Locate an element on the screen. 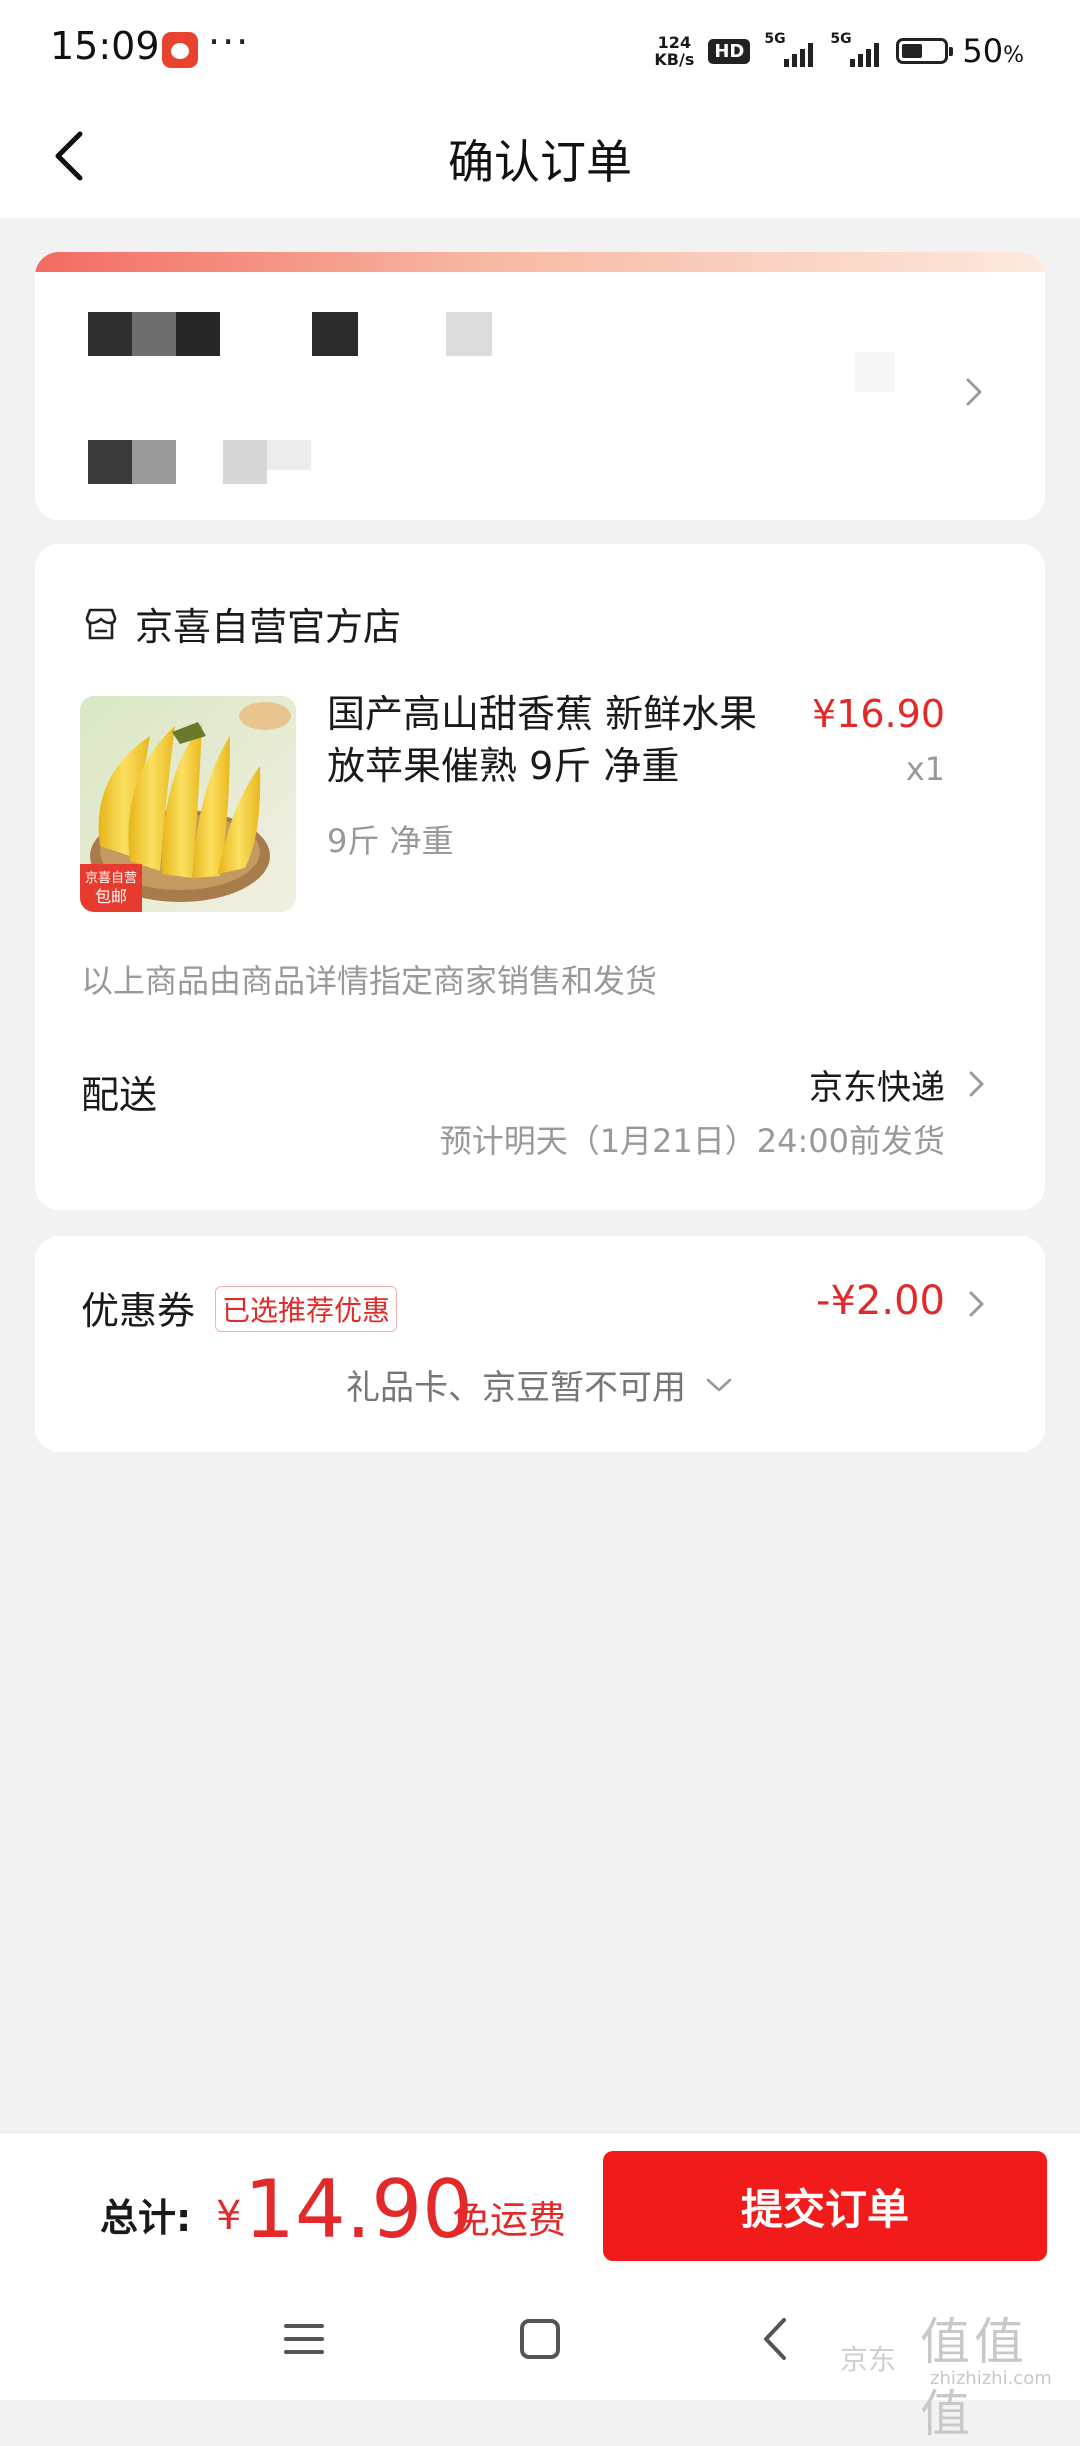  submit-order-button: 提交订单 is located at coordinates (825, 2206).